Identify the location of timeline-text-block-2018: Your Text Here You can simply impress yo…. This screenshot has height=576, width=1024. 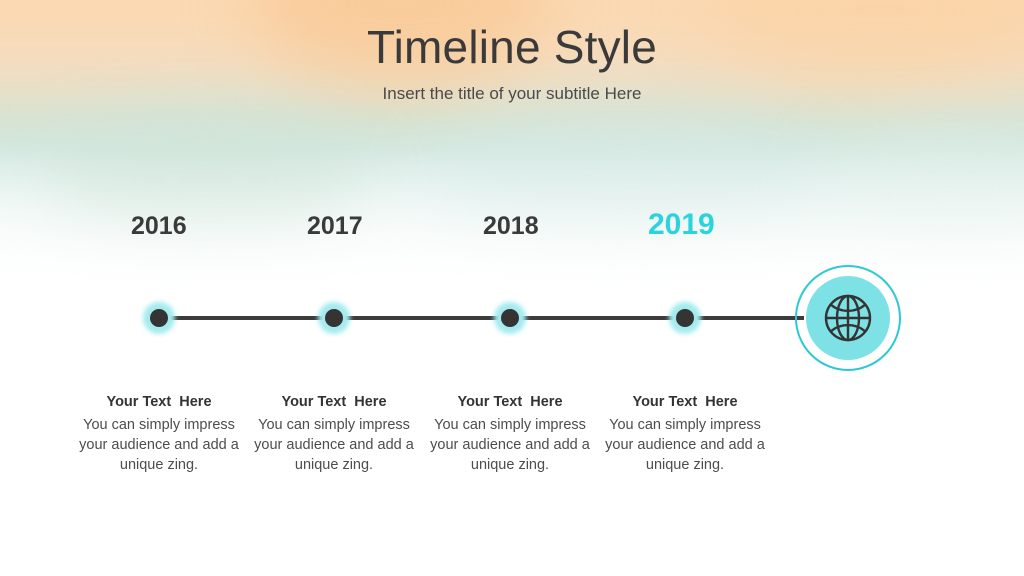
(510, 434).